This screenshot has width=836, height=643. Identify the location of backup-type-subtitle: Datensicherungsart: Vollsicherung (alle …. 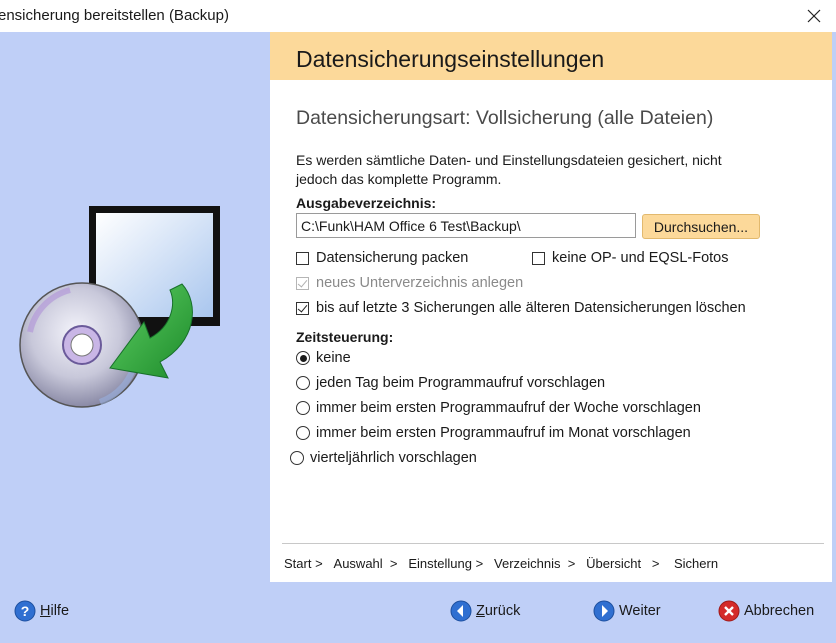
(505, 118).